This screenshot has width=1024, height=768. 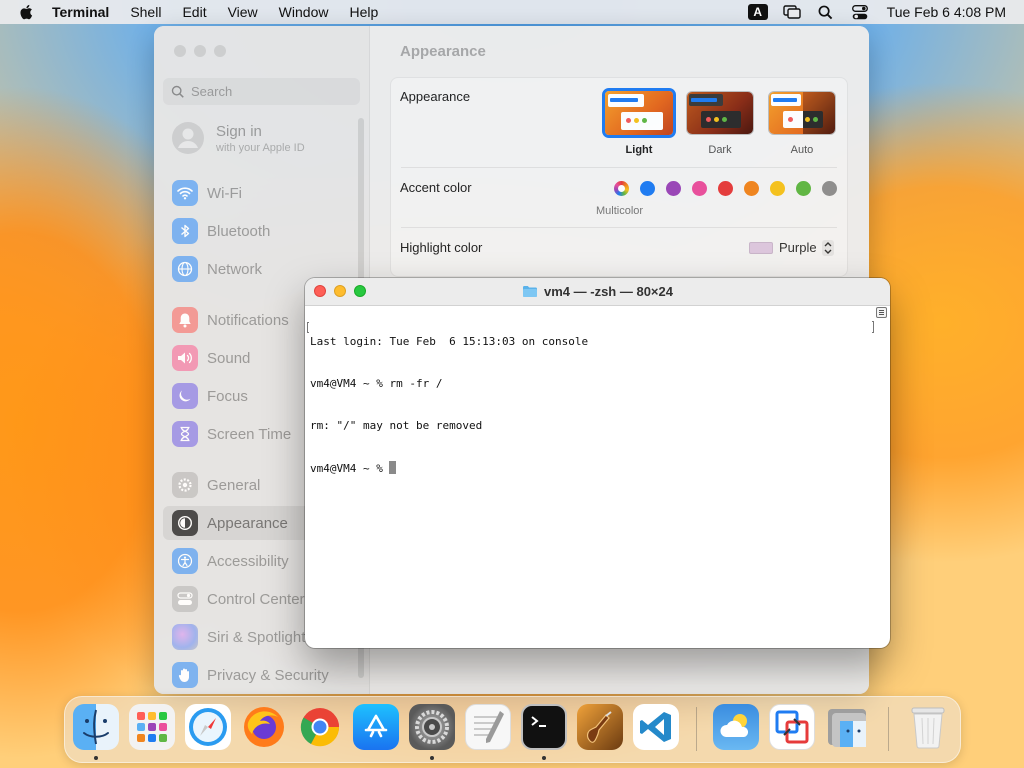 I want to click on settings-window-controls, so click(x=200, y=51).